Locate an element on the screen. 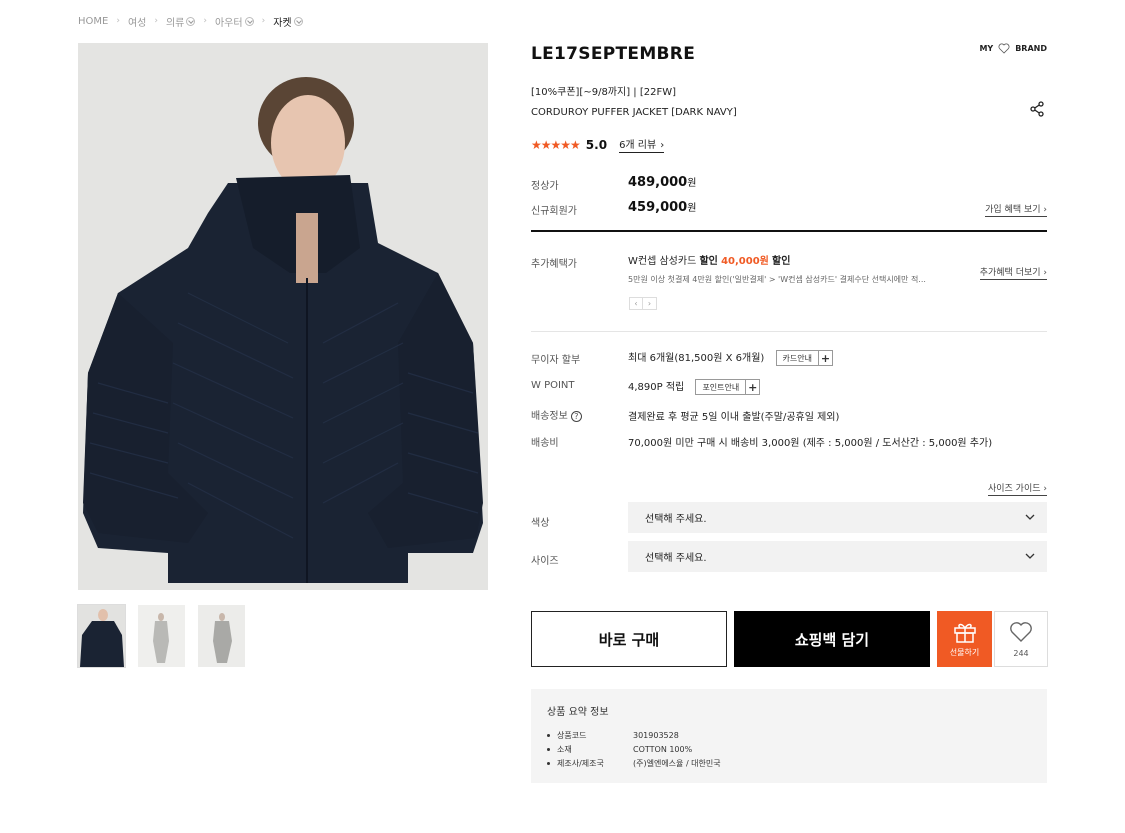 This screenshot has height=833, width=1125. benefit-pager: ‹ › is located at coordinates (643, 303).